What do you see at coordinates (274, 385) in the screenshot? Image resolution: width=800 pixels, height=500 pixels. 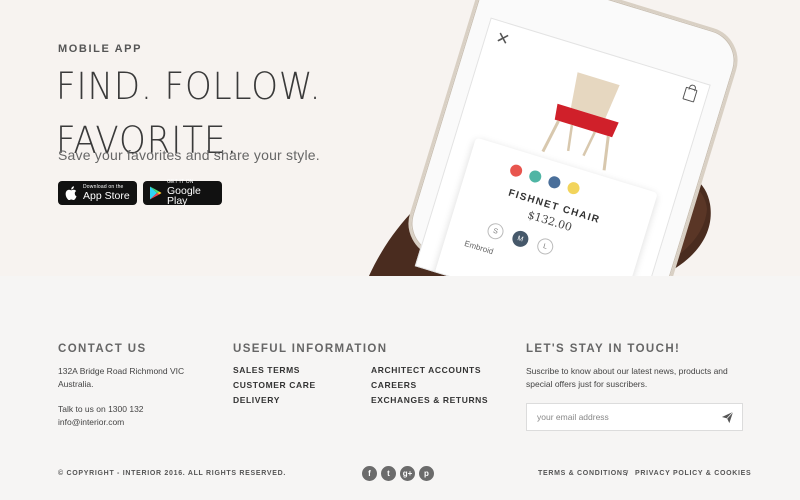 I see `link-customer-care: CUSTOMER CARE` at bounding box center [274, 385].